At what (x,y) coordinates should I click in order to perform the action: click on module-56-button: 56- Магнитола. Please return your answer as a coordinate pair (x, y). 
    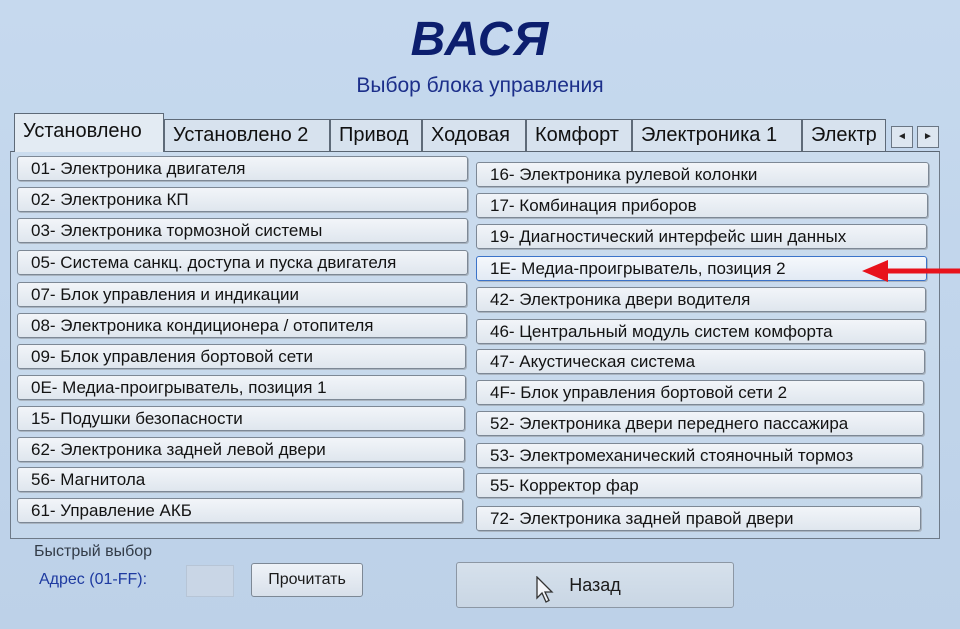
    Looking at the image, I should click on (240, 479).